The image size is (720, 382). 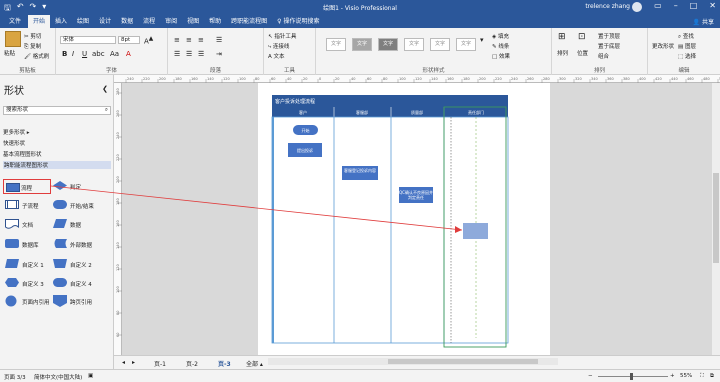 I want to click on shape-item-custom3: 自定义 3, so click(x=28, y=284).